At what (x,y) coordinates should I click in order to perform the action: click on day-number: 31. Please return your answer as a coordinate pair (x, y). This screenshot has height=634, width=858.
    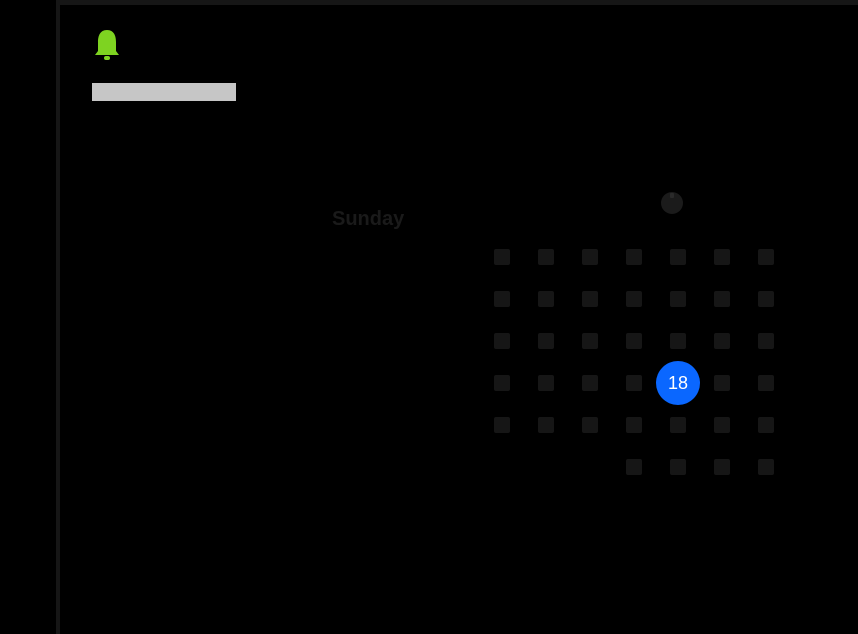
    Looking at the image, I should click on (766, 467).